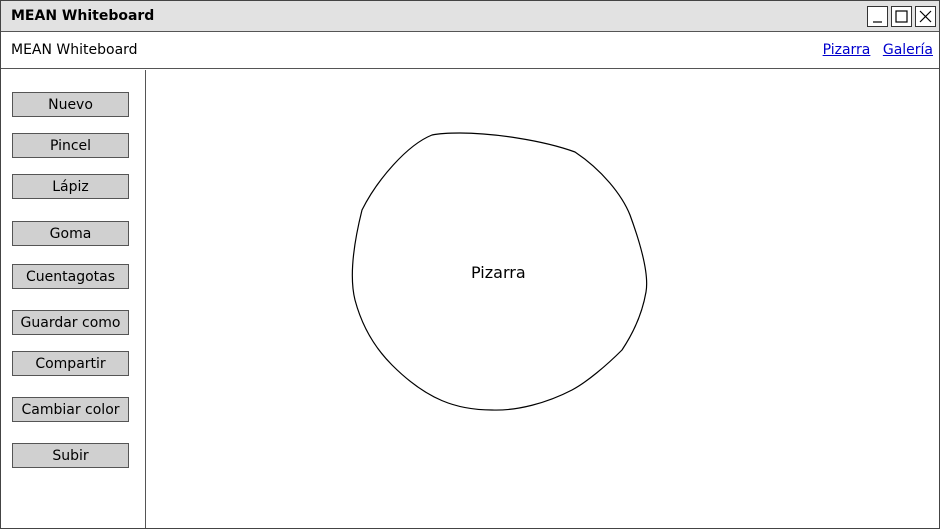 The height and width of the screenshot is (529, 940). What do you see at coordinates (70, 363) in the screenshot?
I see `compartir-button: Compartir` at bounding box center [70, 363].